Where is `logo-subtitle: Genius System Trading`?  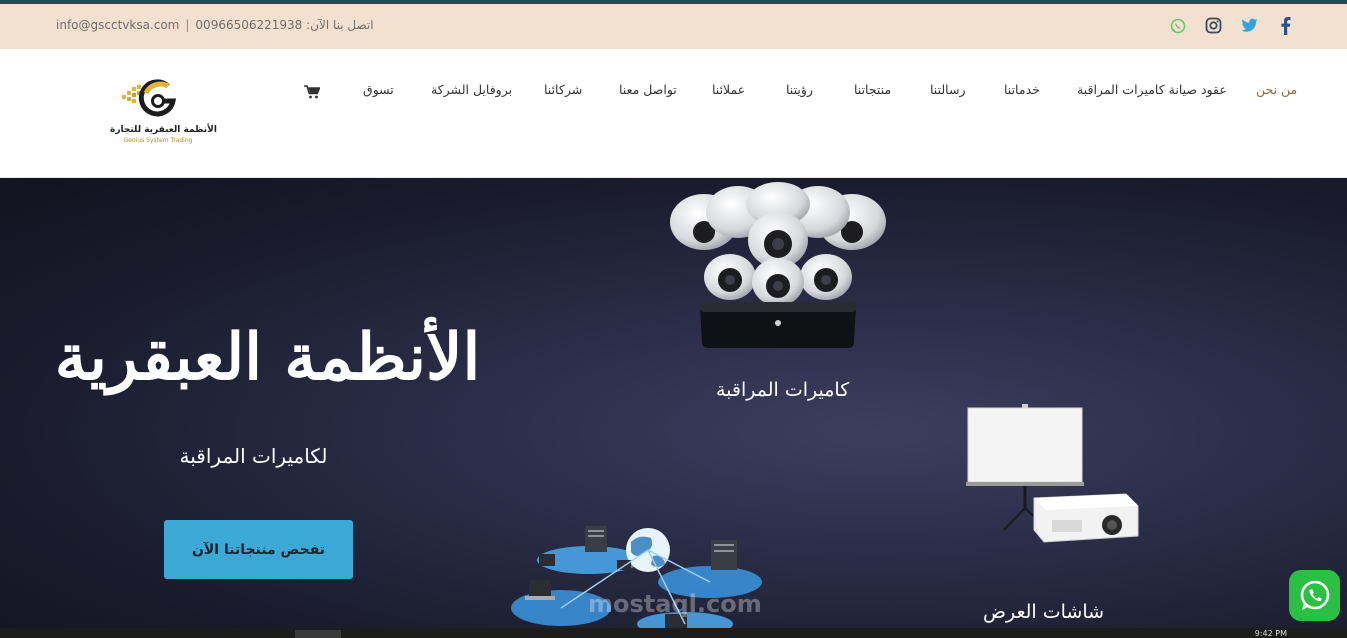
logo-subtitle: Genius System Trading is located at coordinates (158, 140).